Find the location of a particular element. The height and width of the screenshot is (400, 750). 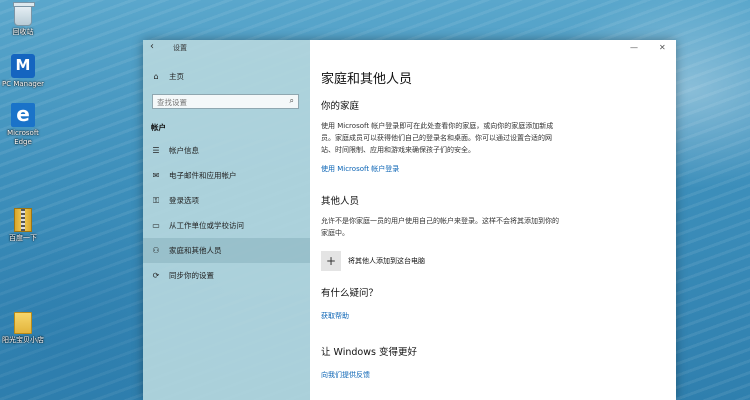

recycle-bin-glyph is located at coordinates (24, 14).